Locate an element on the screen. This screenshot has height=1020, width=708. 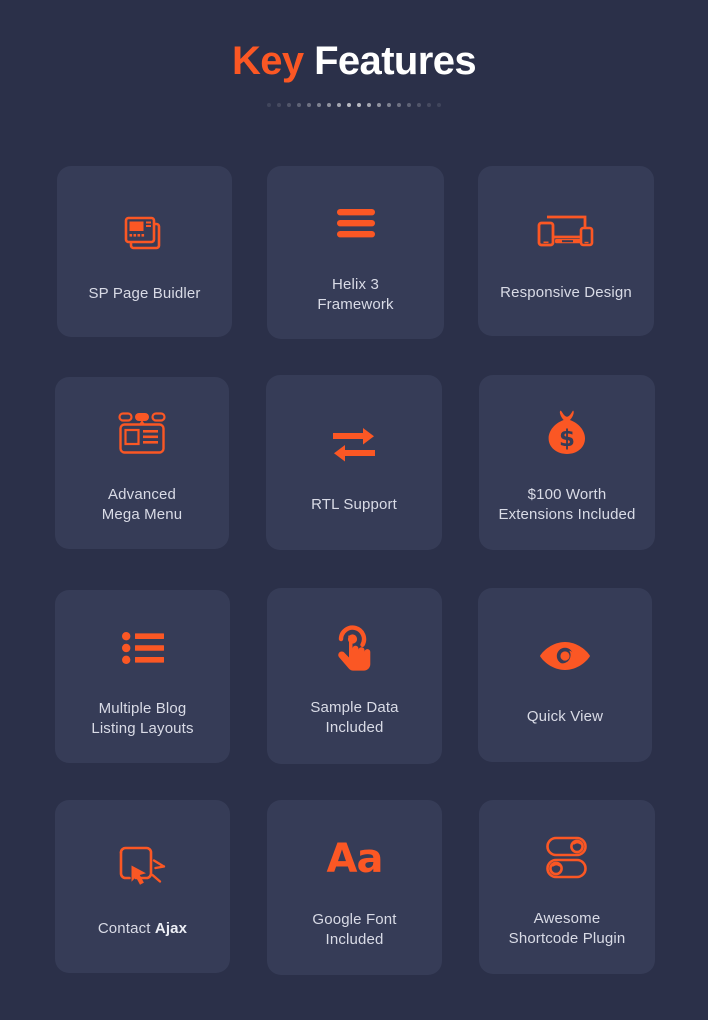
page-title: Key Features is located at coordinates (354, 61).